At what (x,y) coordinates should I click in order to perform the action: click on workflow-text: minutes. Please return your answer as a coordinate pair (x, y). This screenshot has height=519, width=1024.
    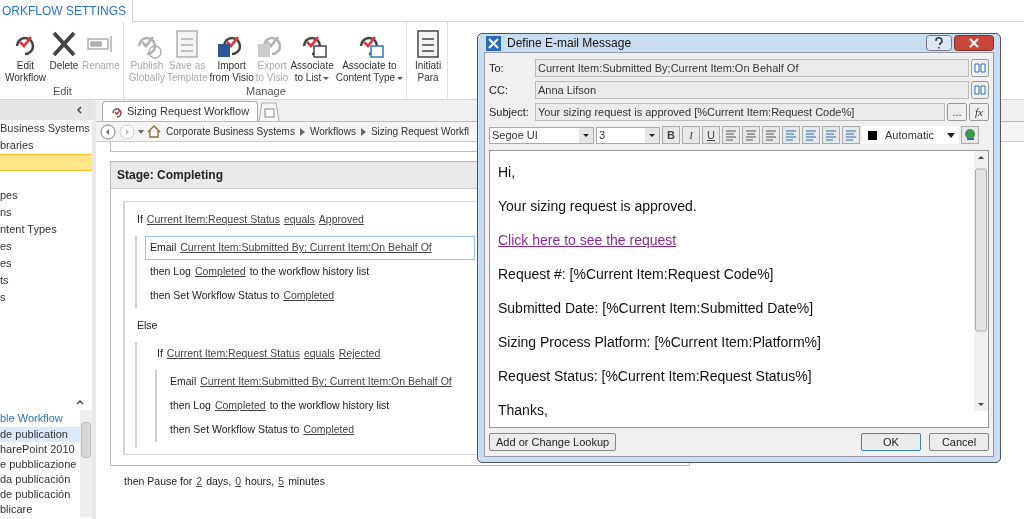
    Looking at the image, I should click on (306, 482).